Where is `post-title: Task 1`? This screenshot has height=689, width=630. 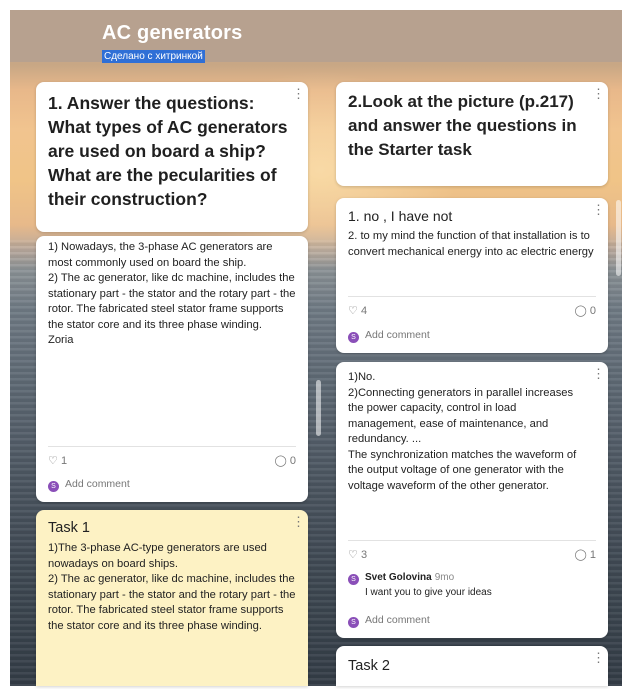 post-title: Task 1 is located at coordinates (69, 528).